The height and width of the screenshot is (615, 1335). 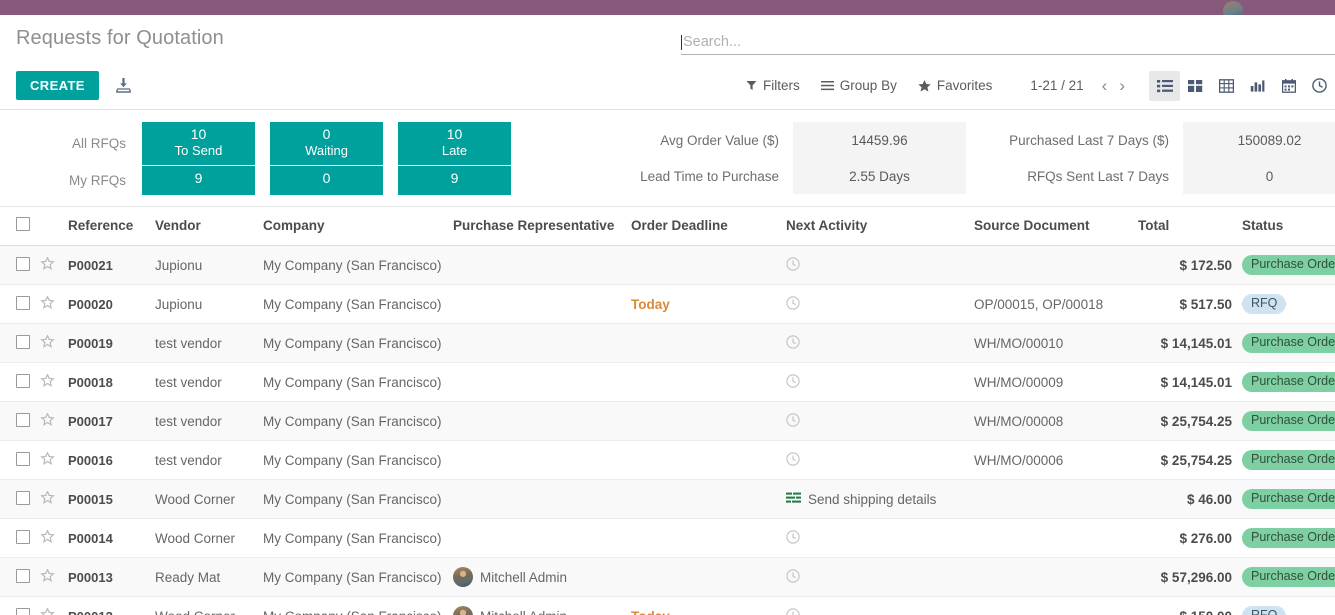 I want to click on row-star-cell, so click(x=54, y=304).